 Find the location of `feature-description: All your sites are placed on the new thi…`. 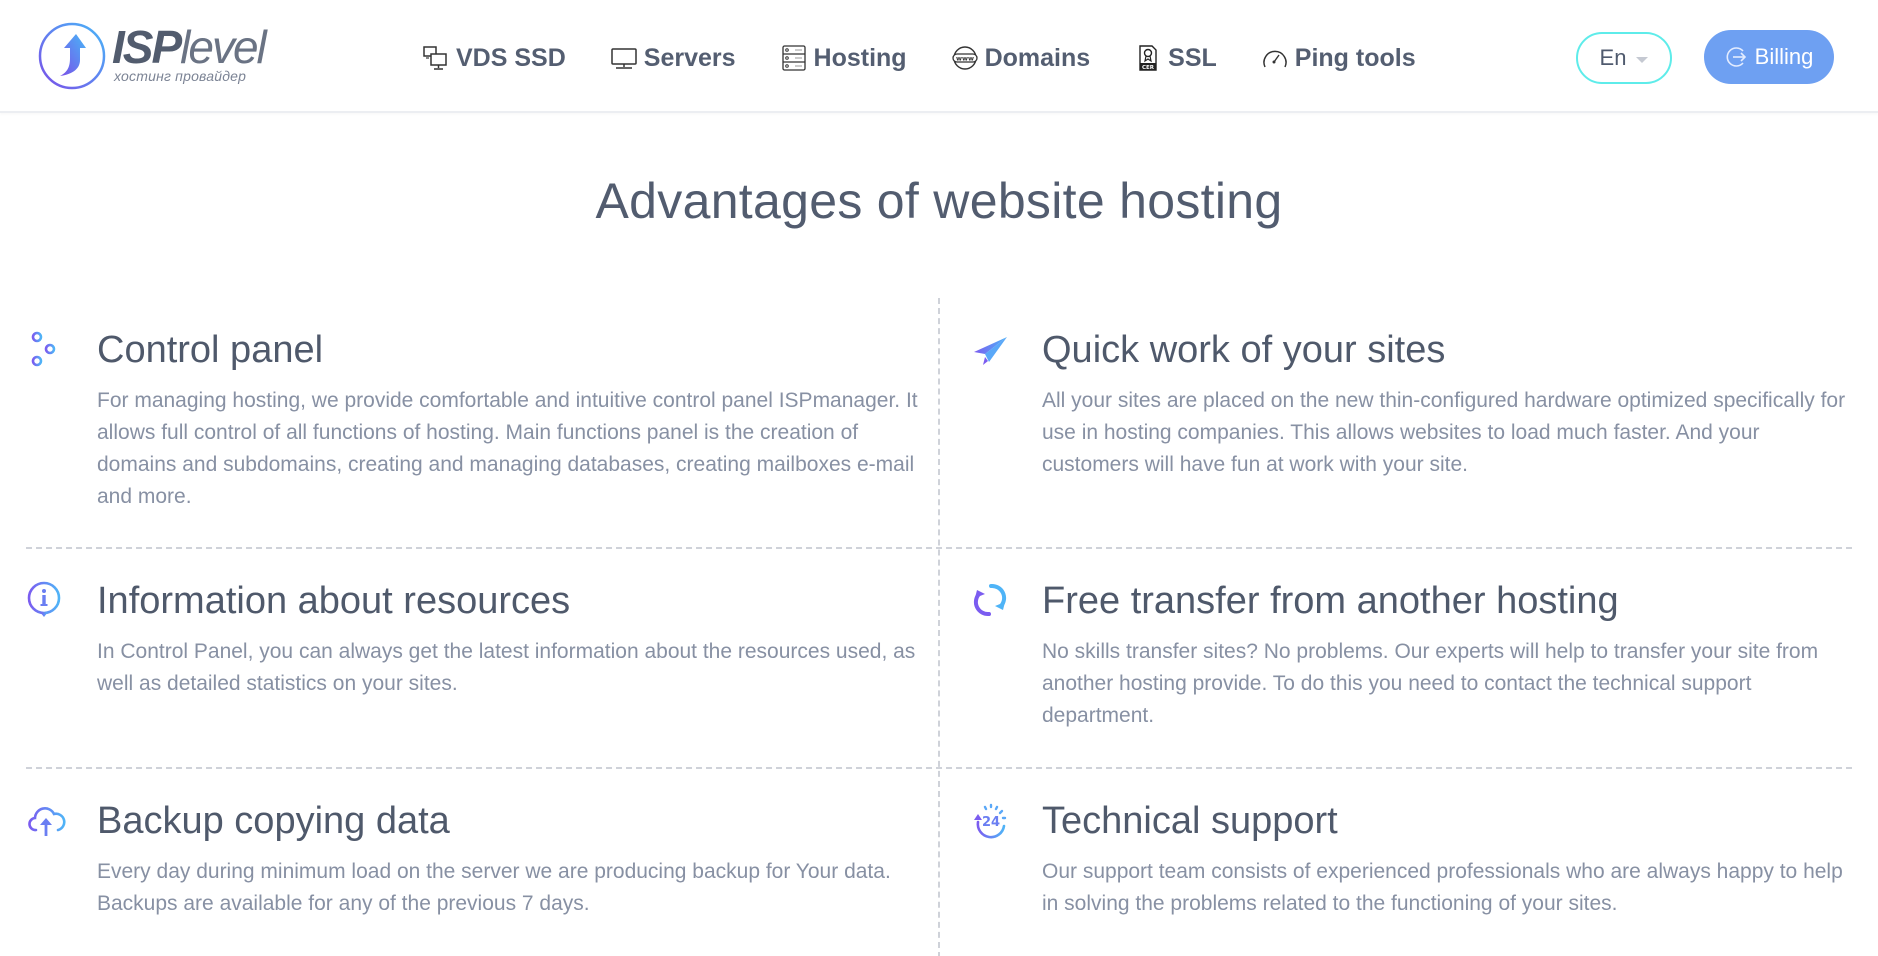

feature-description: All your sites are placed on the new thi… is located at coordinates (1444, 432).